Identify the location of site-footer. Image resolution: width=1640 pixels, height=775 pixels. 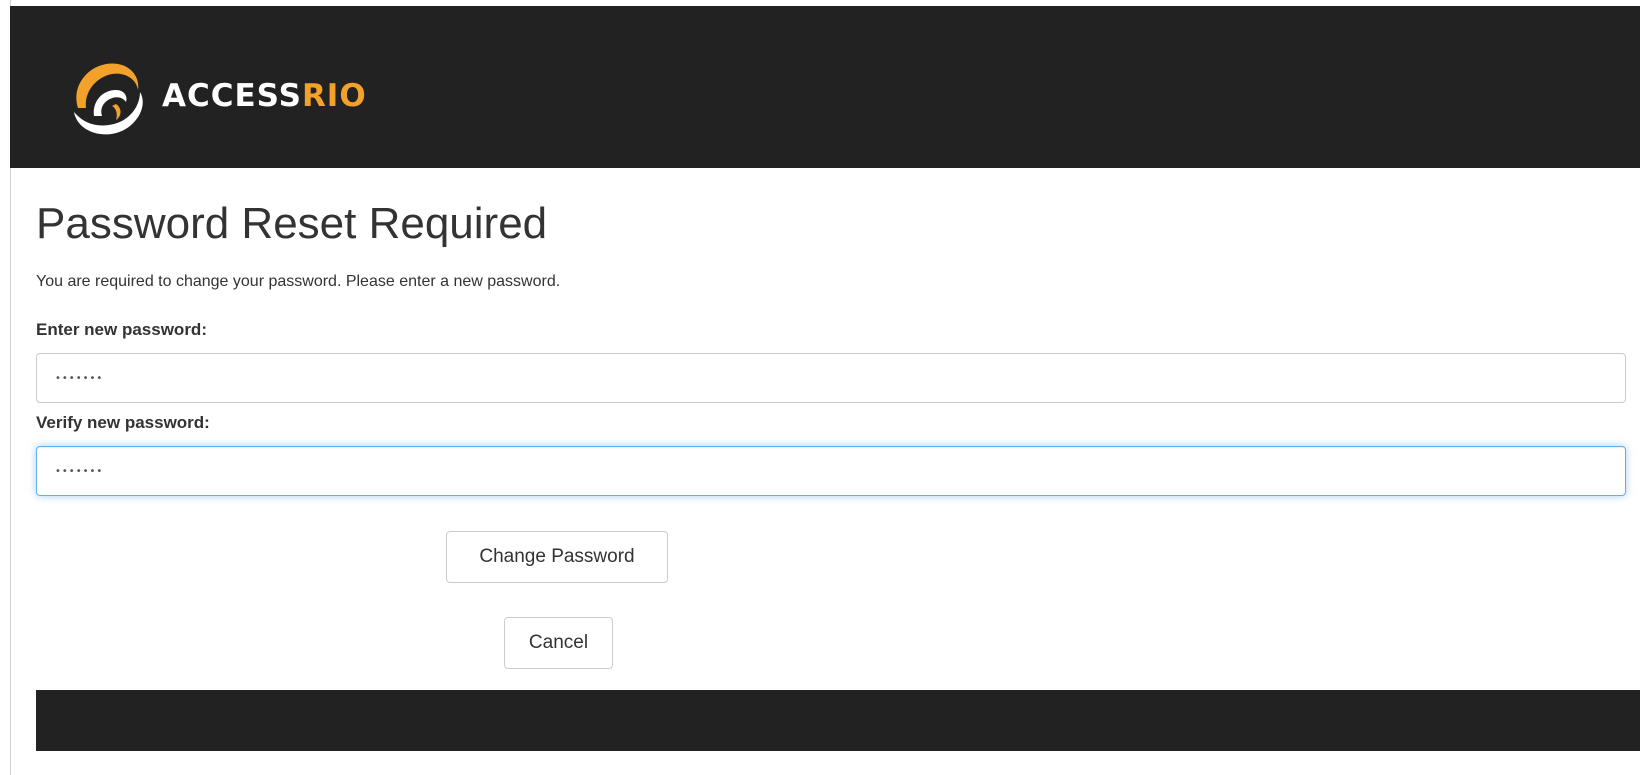
(838, 720).